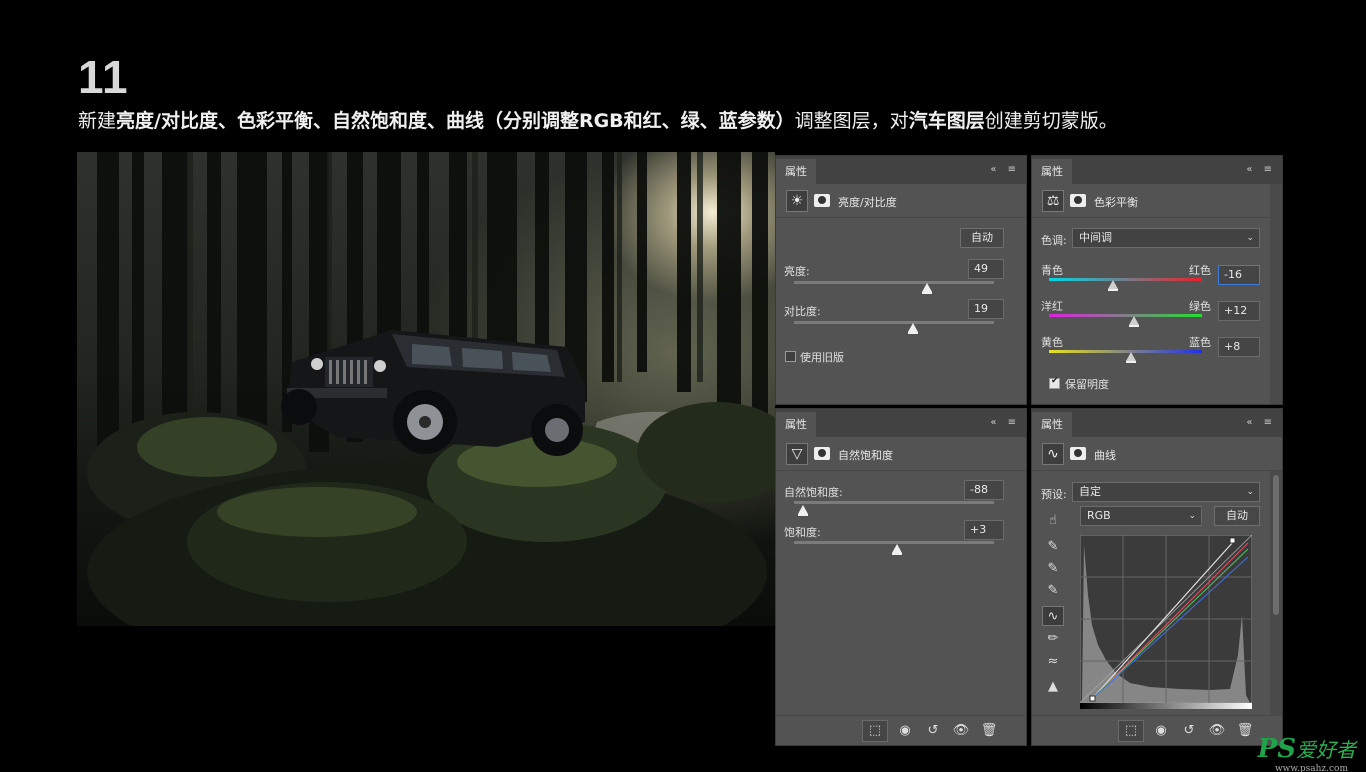 The width and height of the screenshot is (1366, 772). I want to click on contrast-field: 19, so click(986, 309).